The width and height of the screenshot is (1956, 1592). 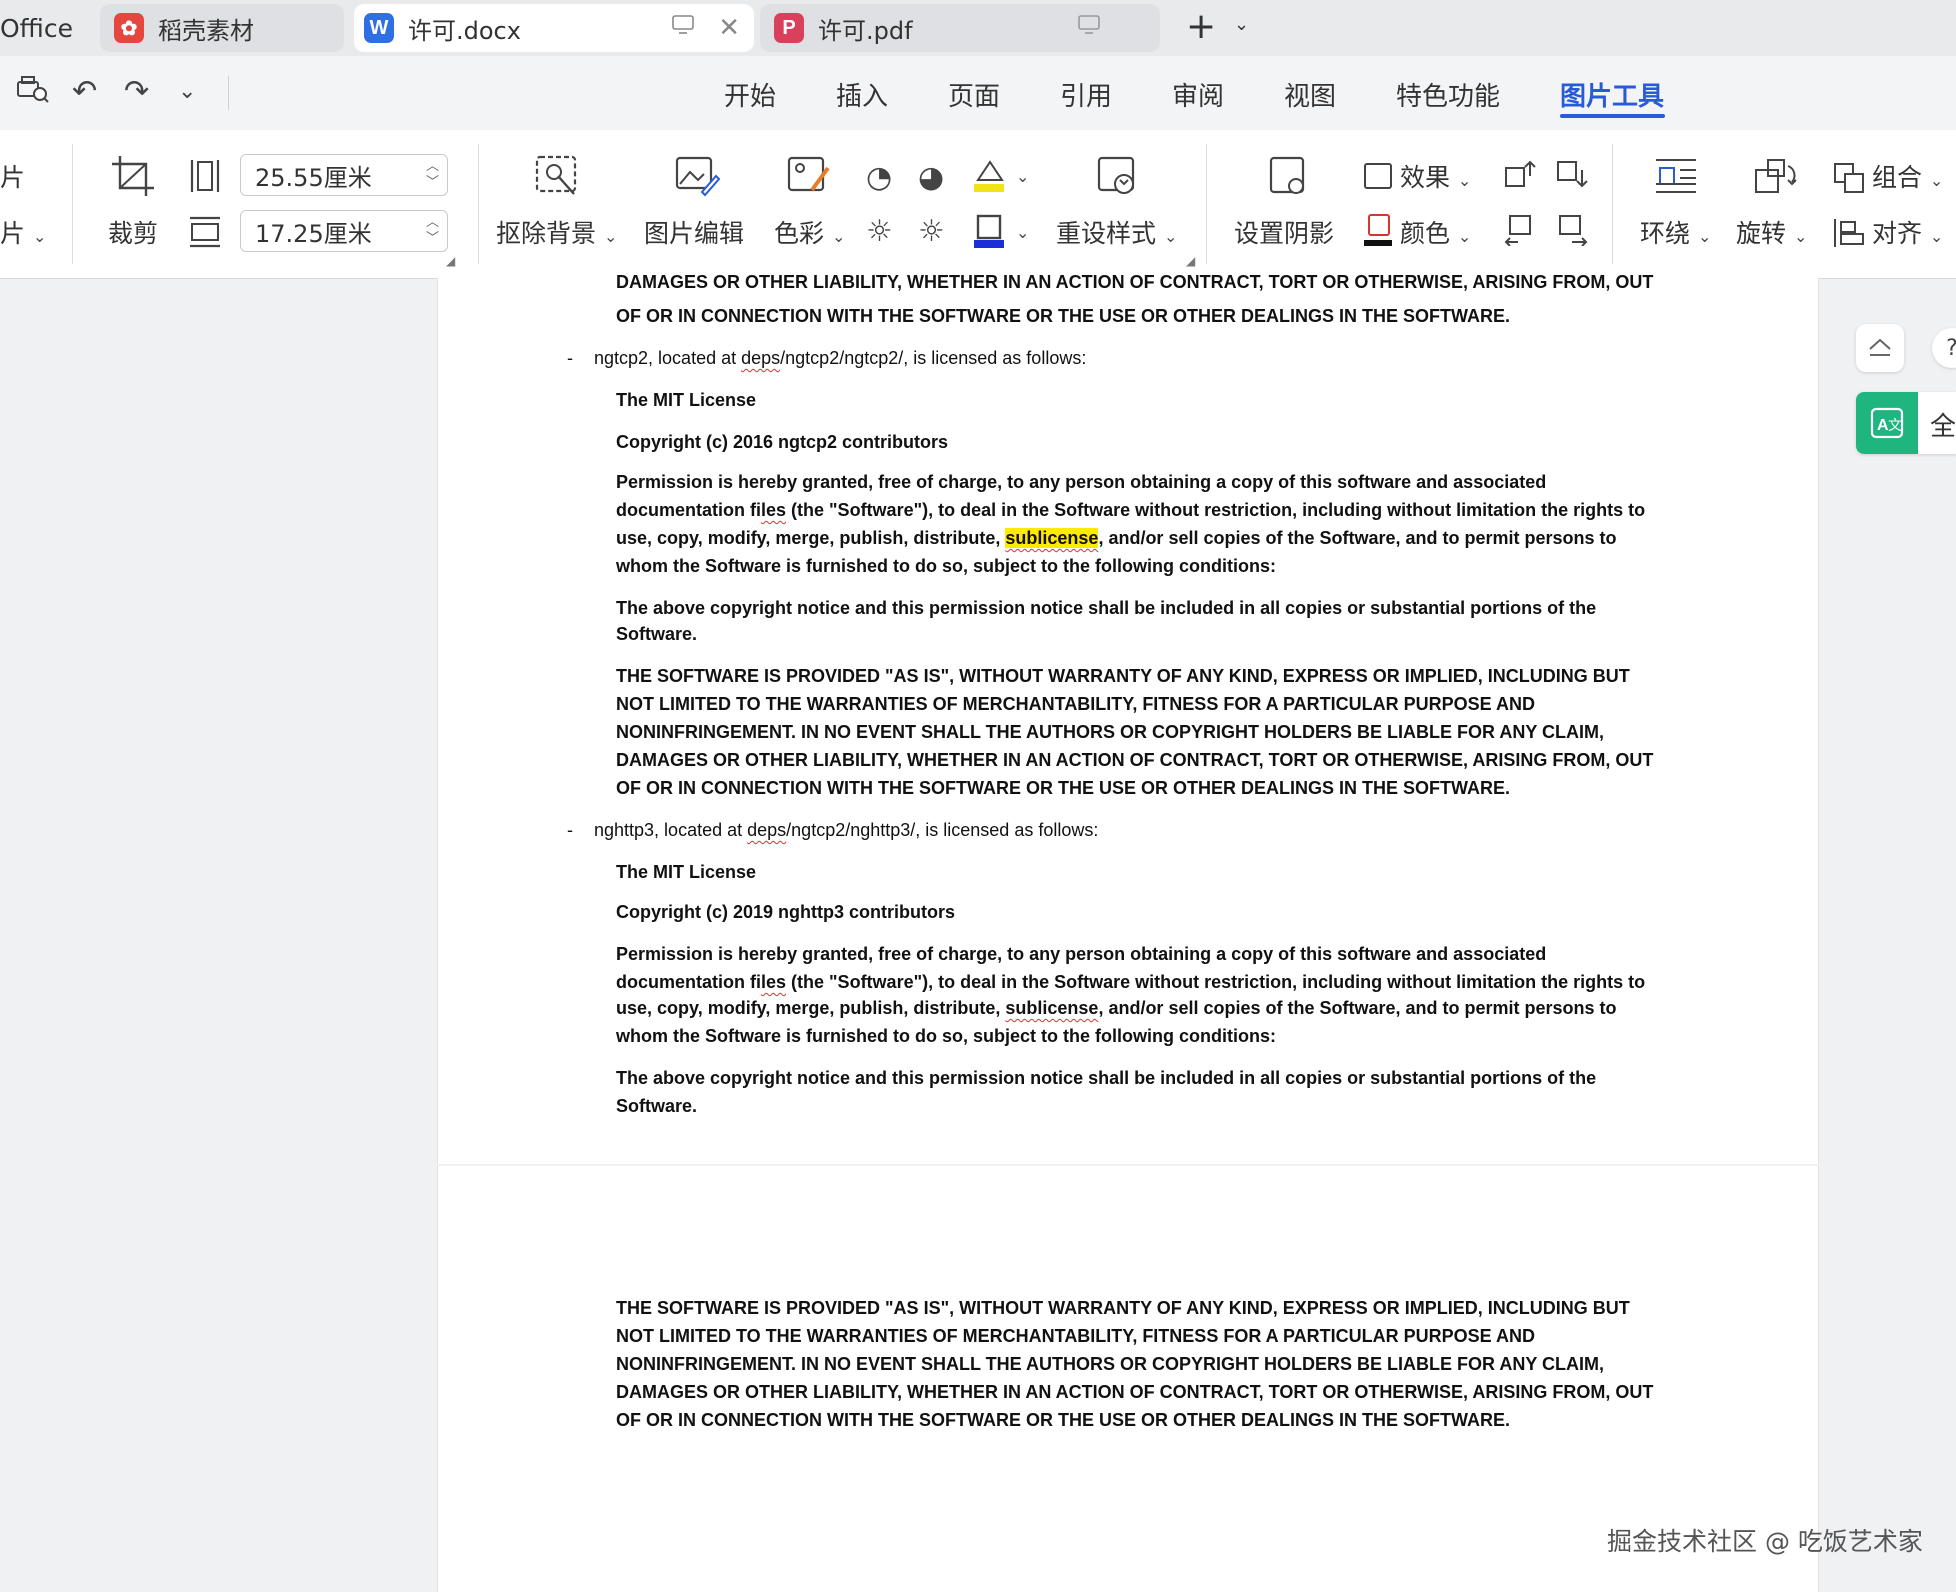 What do you see at coordinates (344, 231) in the screenshot?
I see `height-input: 17.25厘米 ︿ ﹀` at bounding box center [344, 231].